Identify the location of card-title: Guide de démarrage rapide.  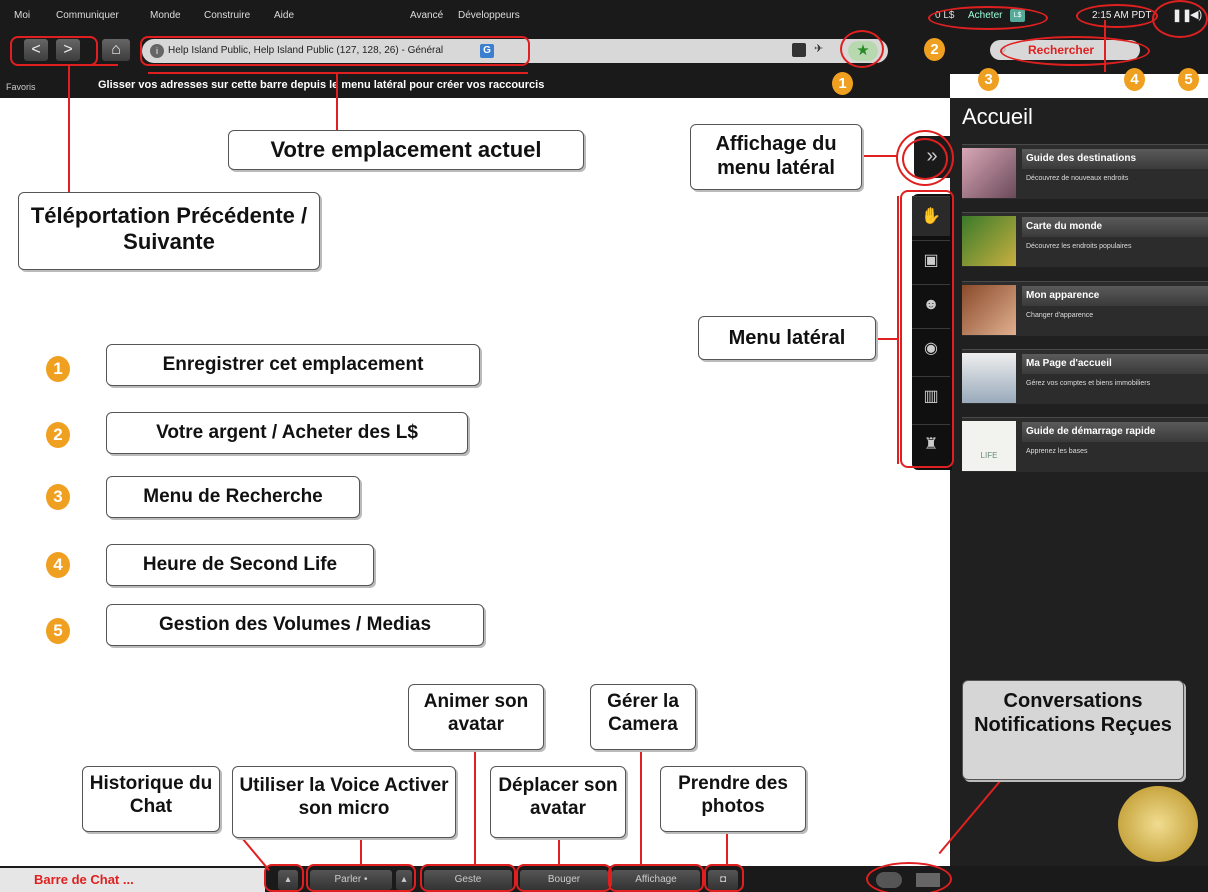
(1115, 432).